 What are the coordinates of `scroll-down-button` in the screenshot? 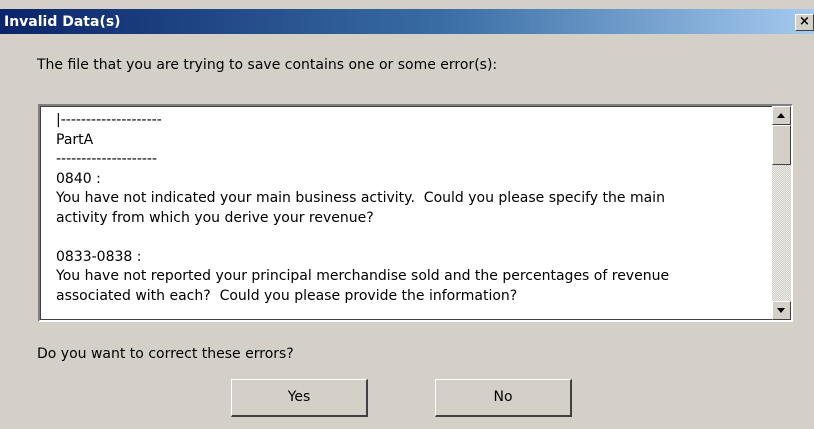 It's located at (781, 310).